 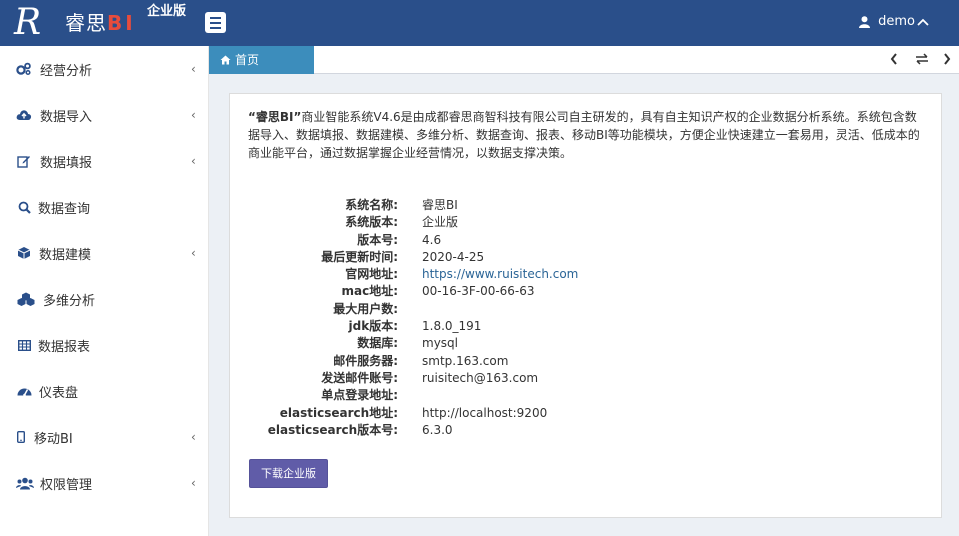 What do you see at coordinates (24, 345) in the screenshot?
I see `table-icon` at bounding box center [24, 345].